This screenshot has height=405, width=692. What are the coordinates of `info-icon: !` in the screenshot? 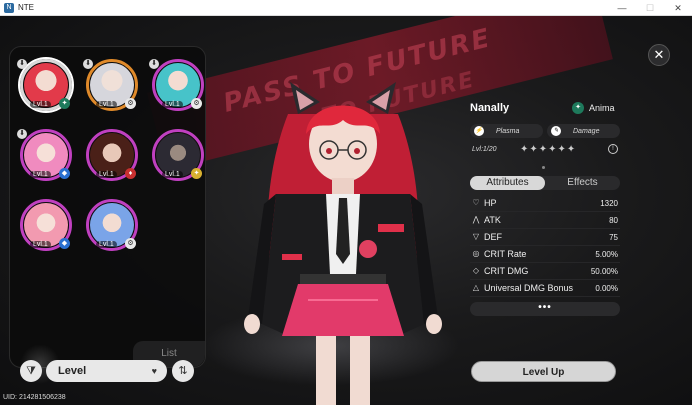 It's located at (613, 149).